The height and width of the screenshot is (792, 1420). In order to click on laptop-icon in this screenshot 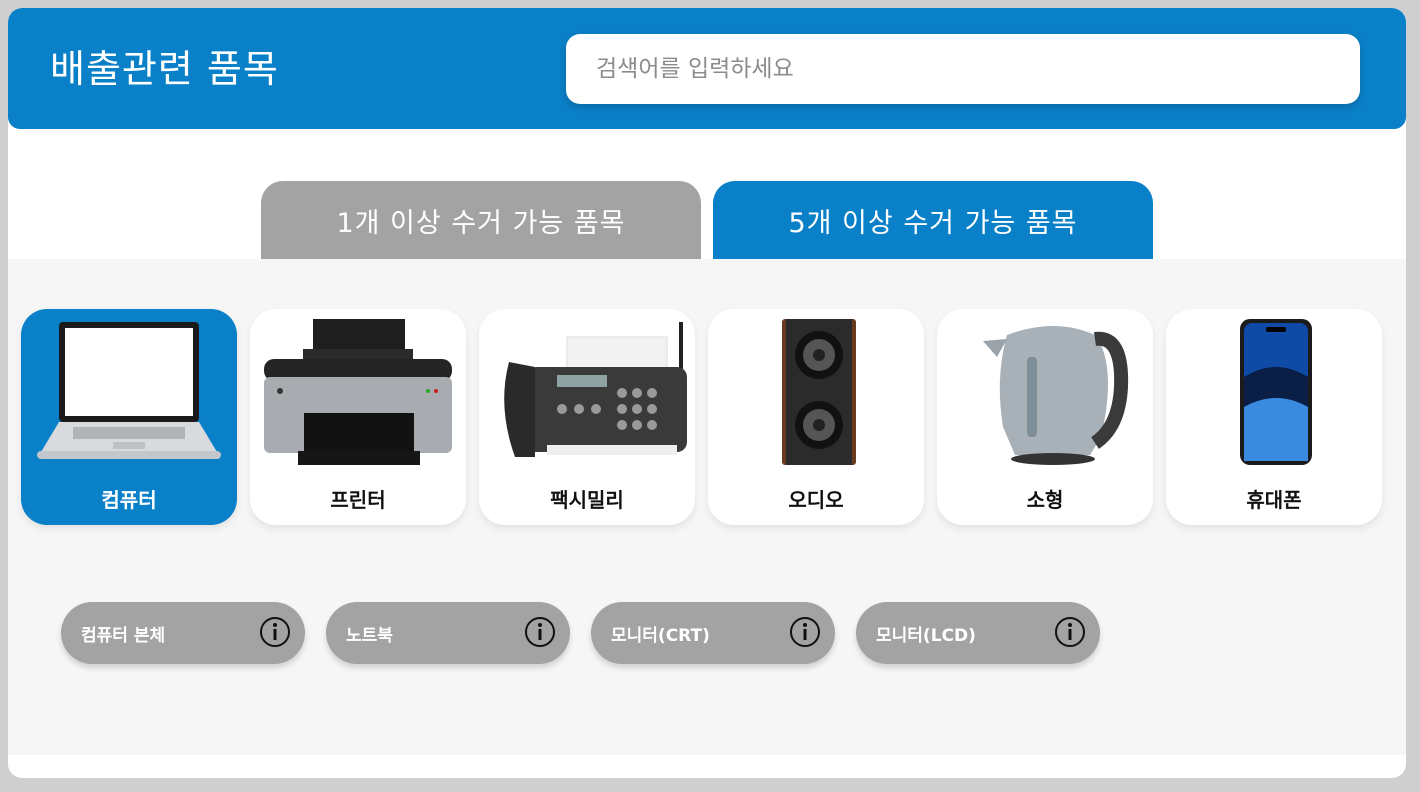, I will do `click(129, 390)`.